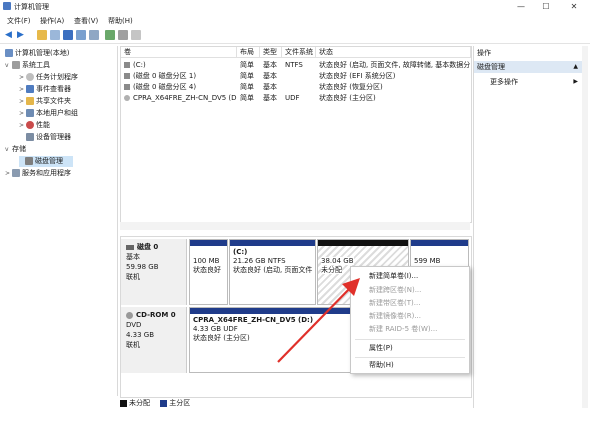 This screenshot has width=590, height=423. What do you see at coordinates (30, 101) in the screenshot?
I see `shared-folder-icon` at bounding box center [30, 101].